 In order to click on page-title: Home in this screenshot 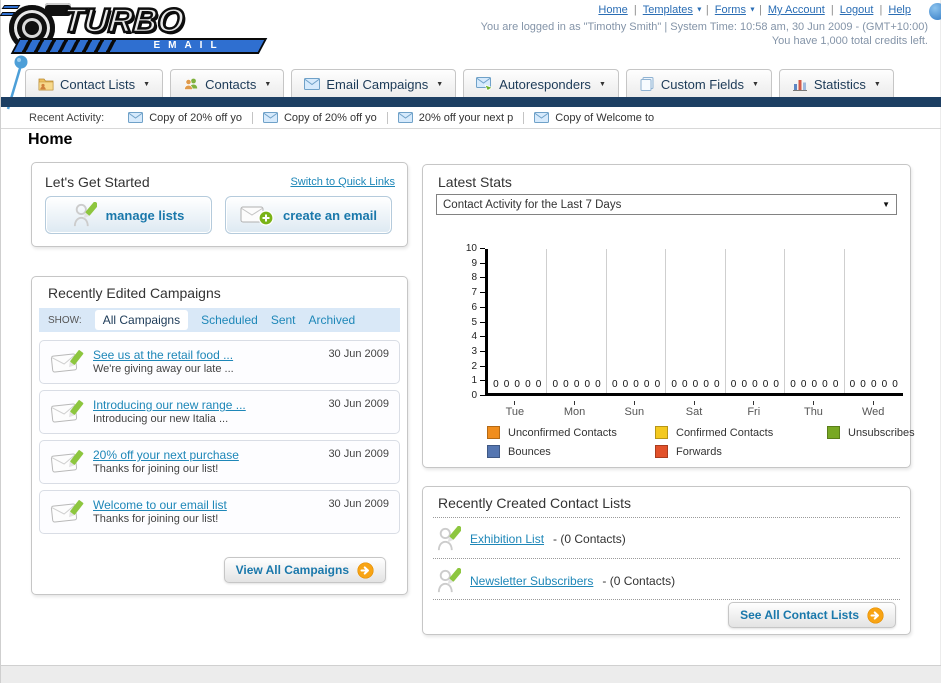, I will do `click(50, 139)`.